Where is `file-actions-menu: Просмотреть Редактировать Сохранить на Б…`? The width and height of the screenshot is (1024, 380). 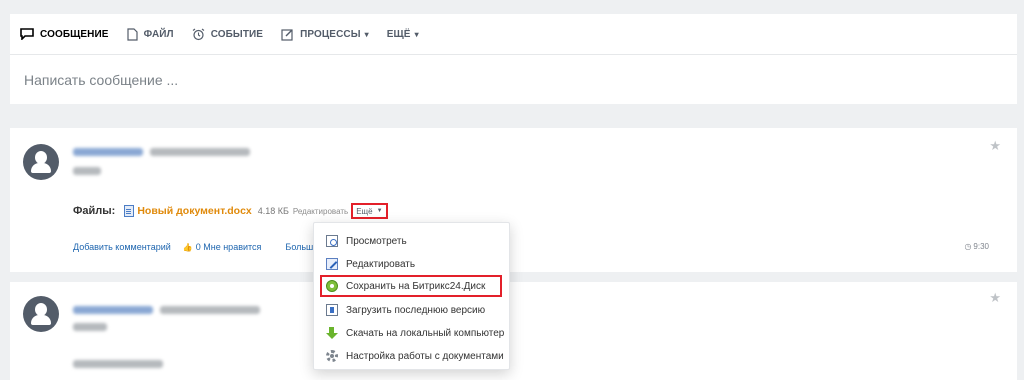 file-actions-menu: Просмотреть Редактировать Сохранить на Б… is located at coordinates (411, 296).